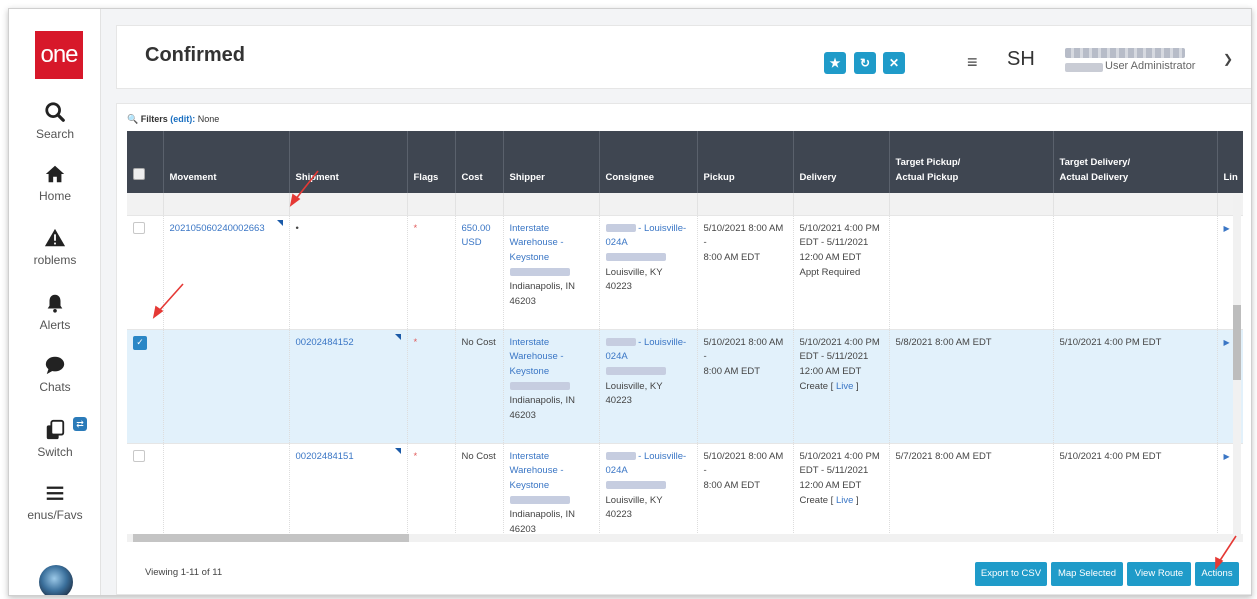 The width and height of the screenshot is (1257, 599). What do you see at coordinates (1084, 67) in the screenshot?
I see `user-org-redacted` at bounding box center [1084, 67].